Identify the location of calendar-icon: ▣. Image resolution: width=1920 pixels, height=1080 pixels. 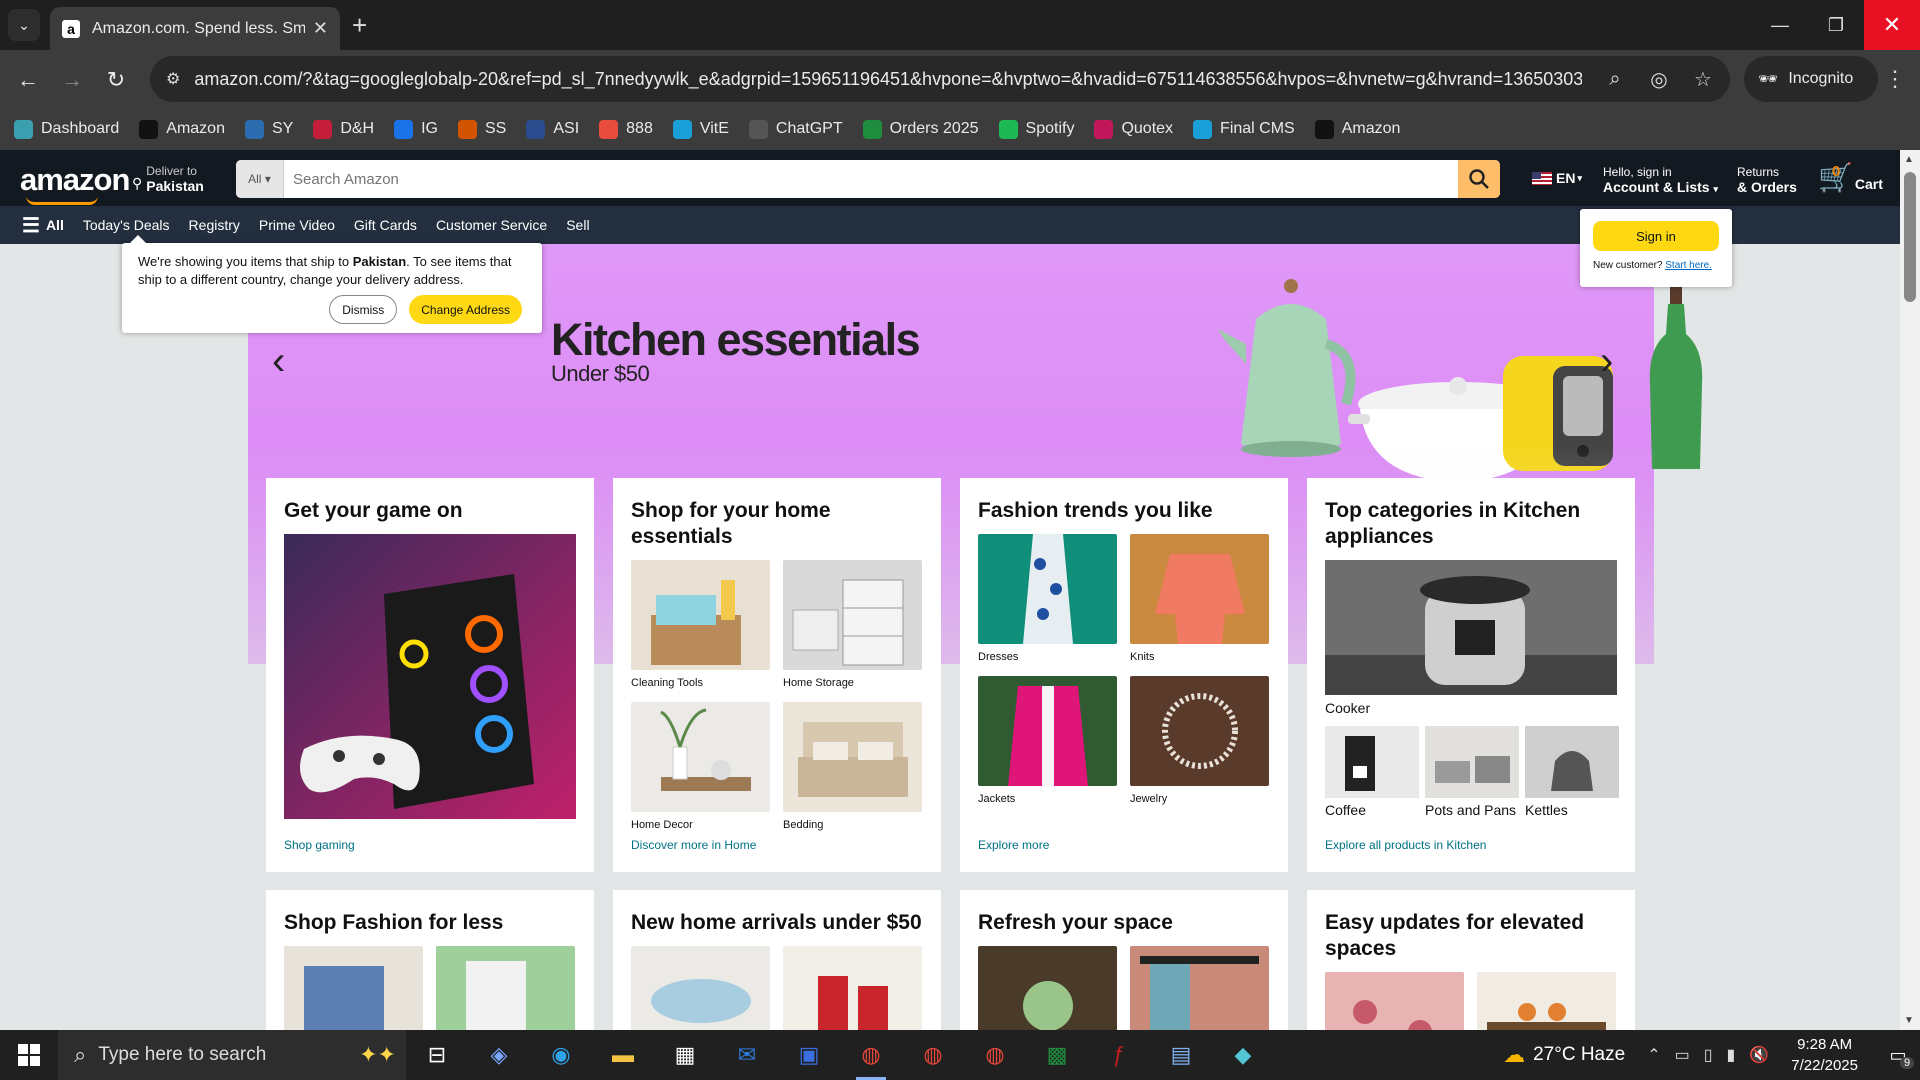
(809, 1055).